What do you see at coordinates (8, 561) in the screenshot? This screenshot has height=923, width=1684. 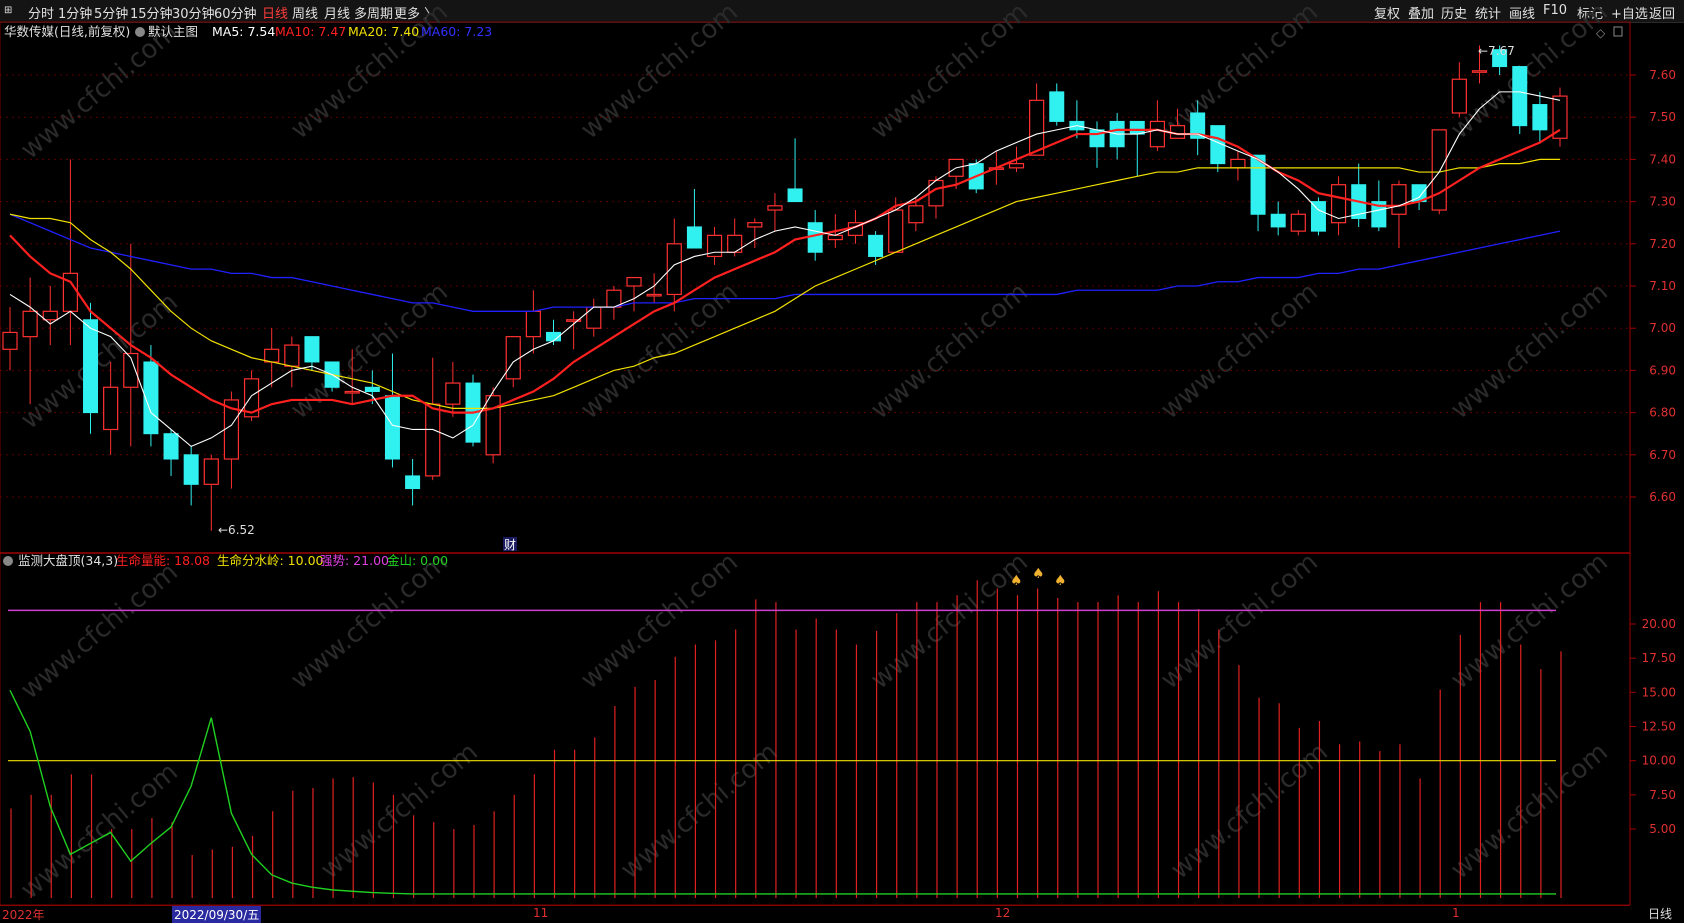 I see `sub-settings-dot-icon` at bounding box center [8, 561].